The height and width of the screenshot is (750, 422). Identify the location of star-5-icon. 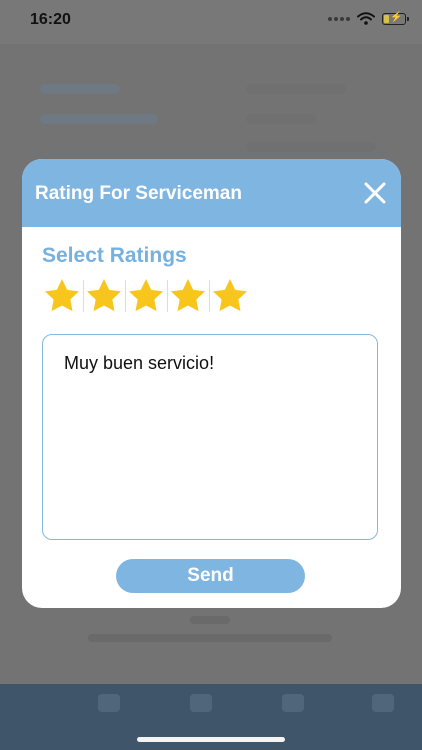
(230, 296).